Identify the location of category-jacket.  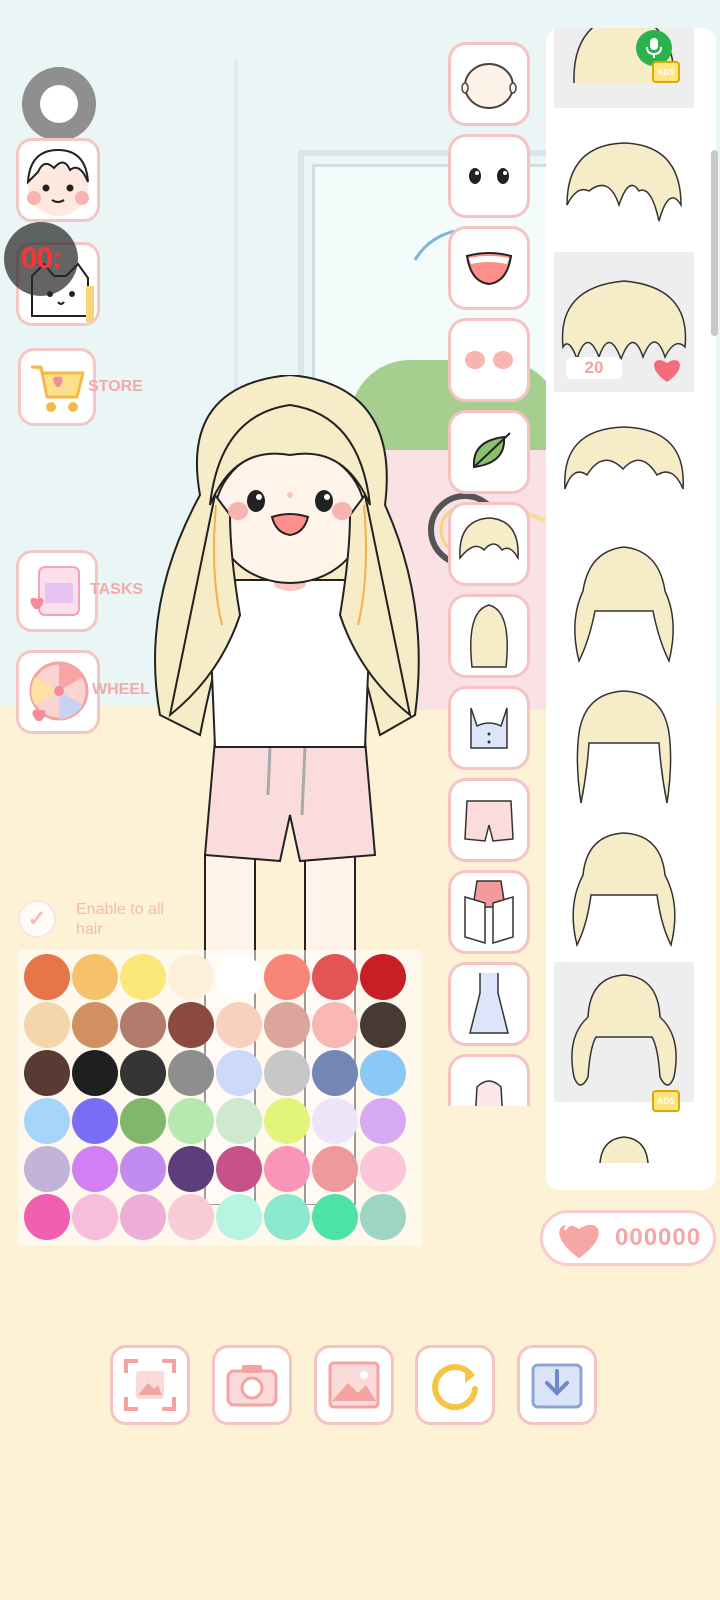
(489, 912).